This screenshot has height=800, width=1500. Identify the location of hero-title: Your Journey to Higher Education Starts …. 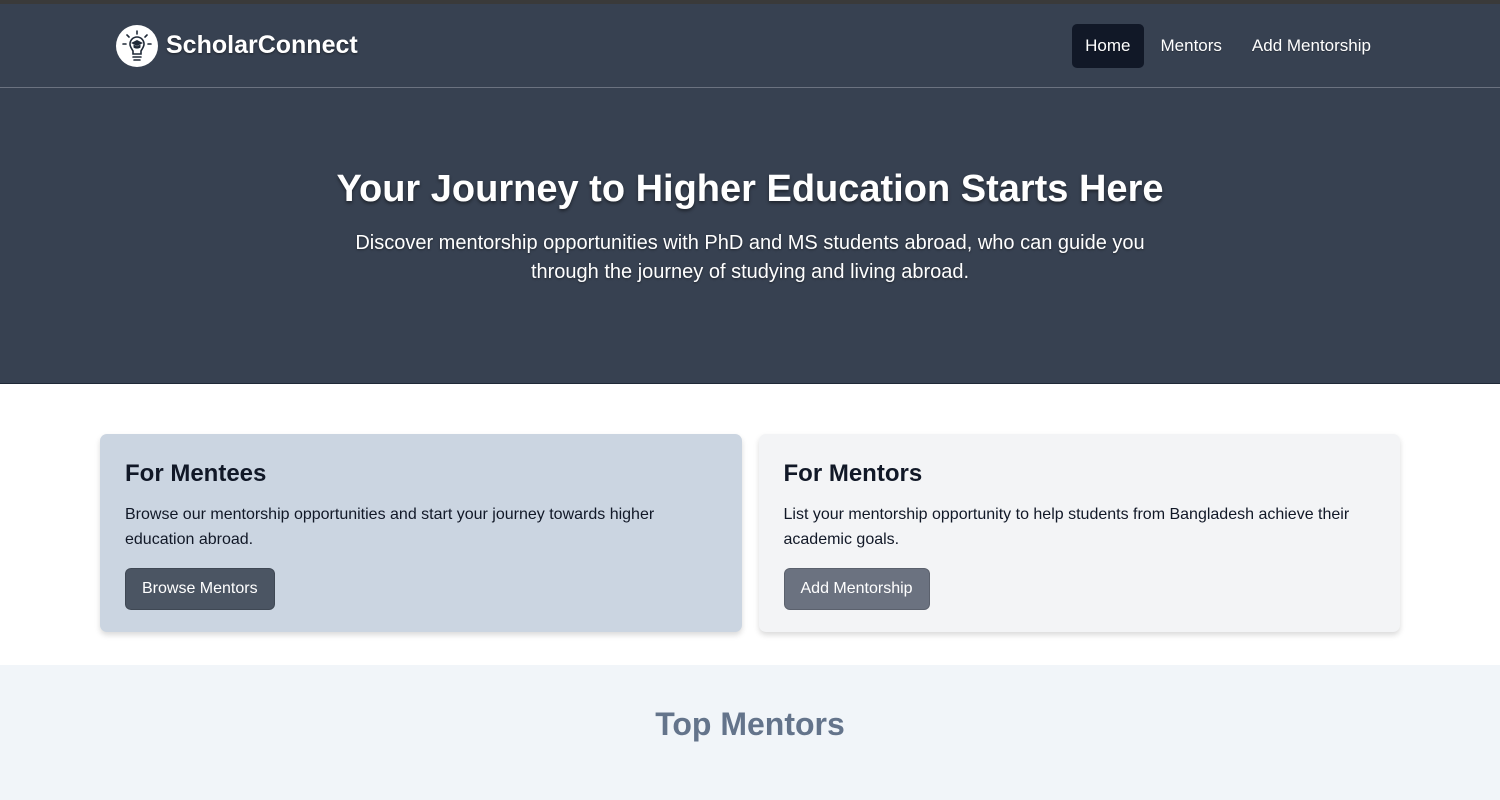
(750, 189).